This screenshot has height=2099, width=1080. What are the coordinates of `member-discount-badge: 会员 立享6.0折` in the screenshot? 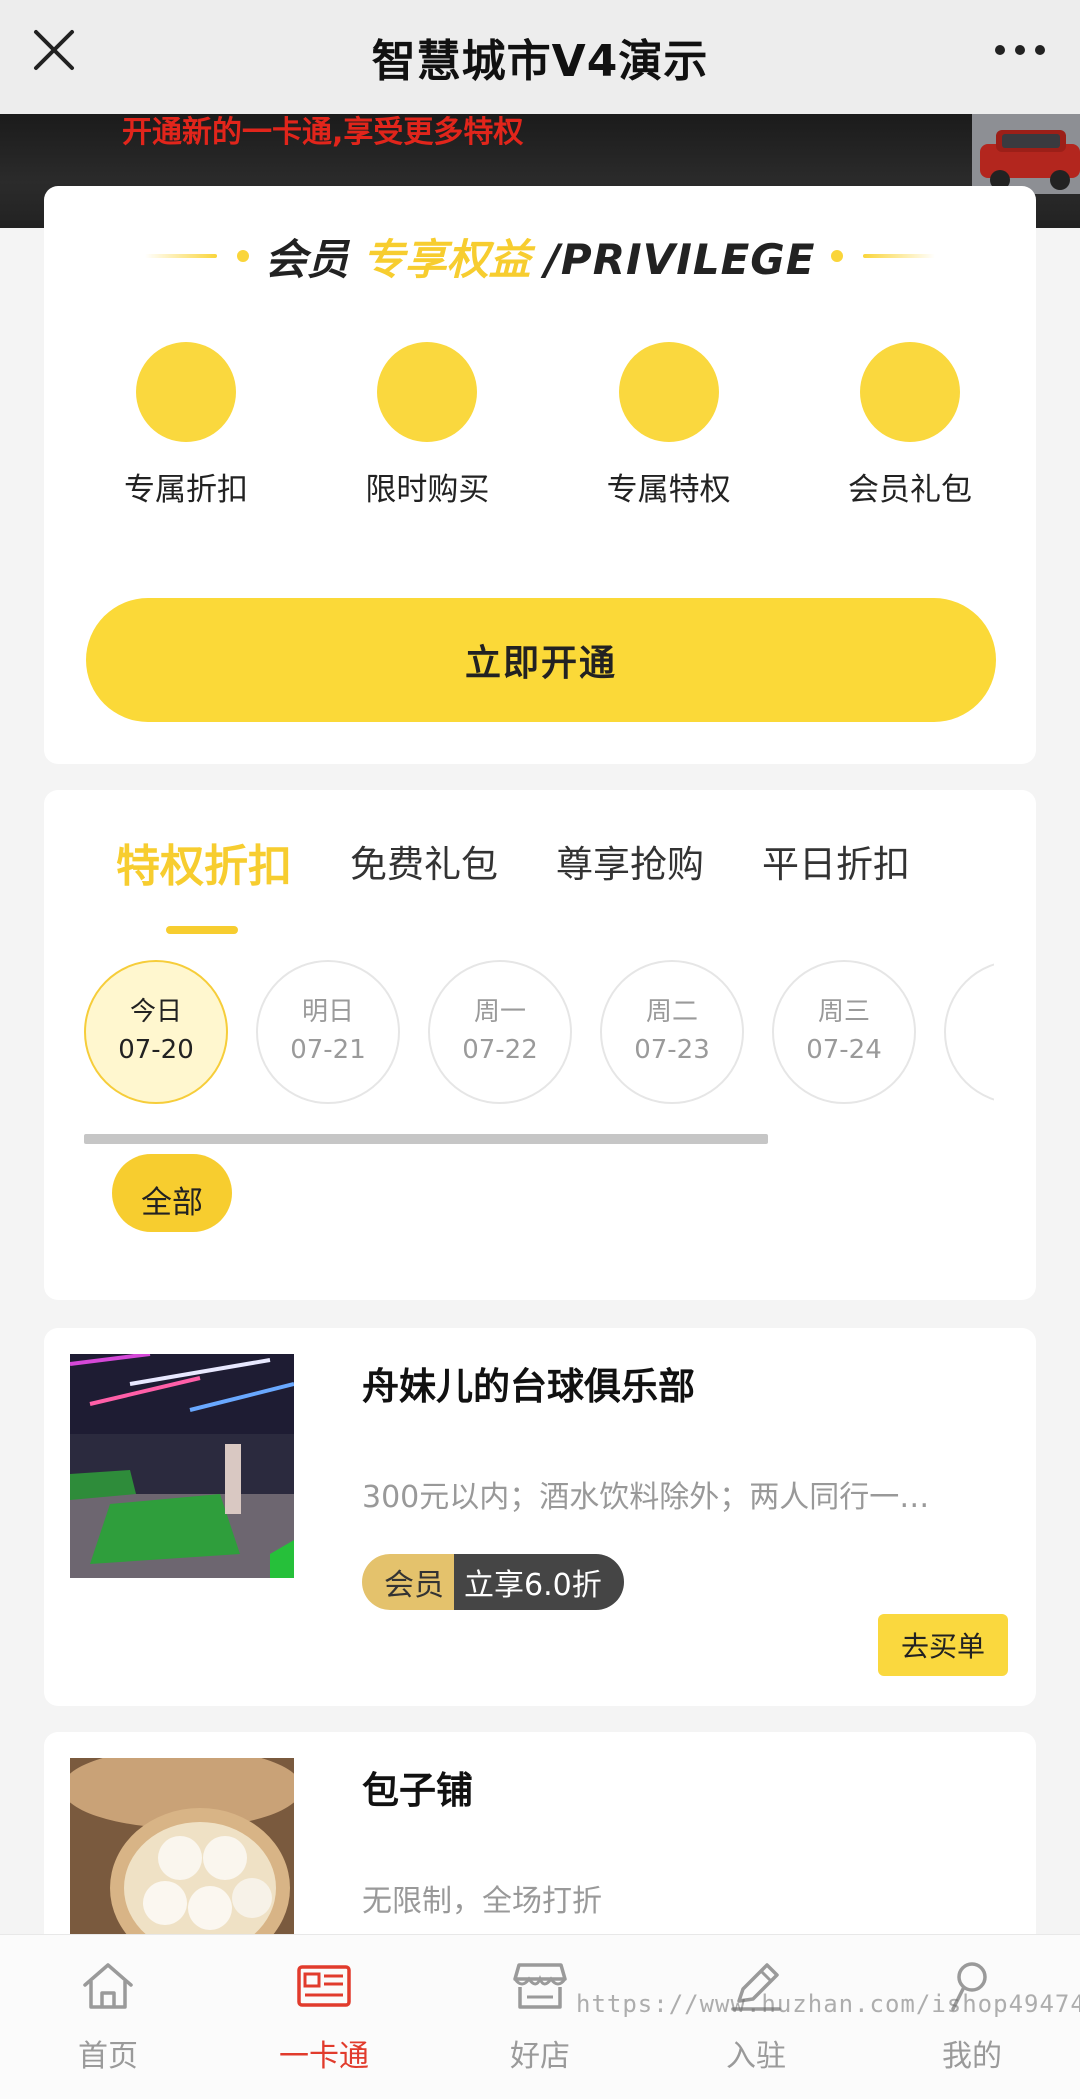 It's located at (493, 1582).